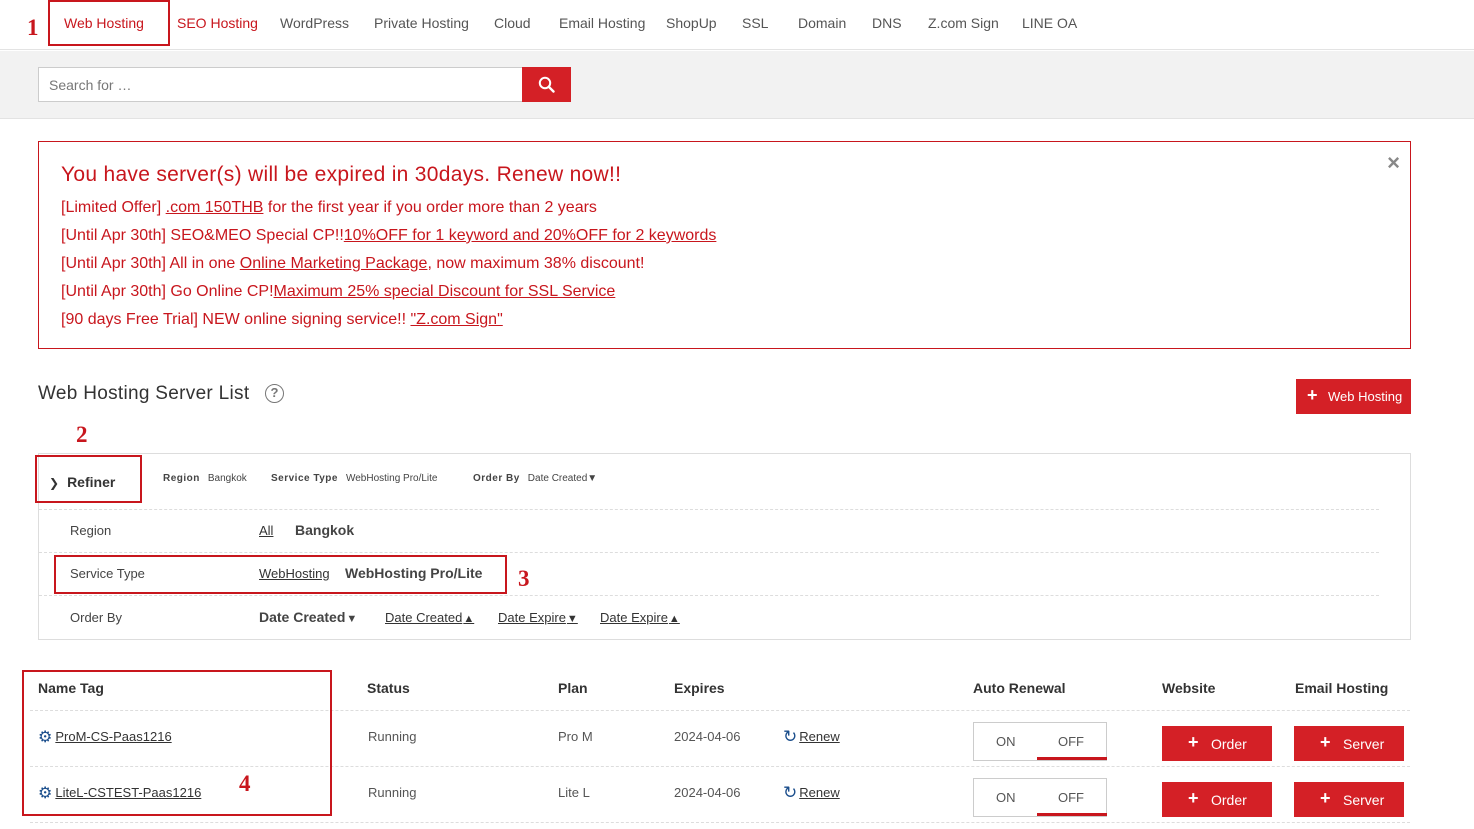 This screenshot has width=1474, height=829. What do you see at coordinates (699, 688) in the screenshot?
I see `column-header-expires: Expires` at bounding box center [699, 688].